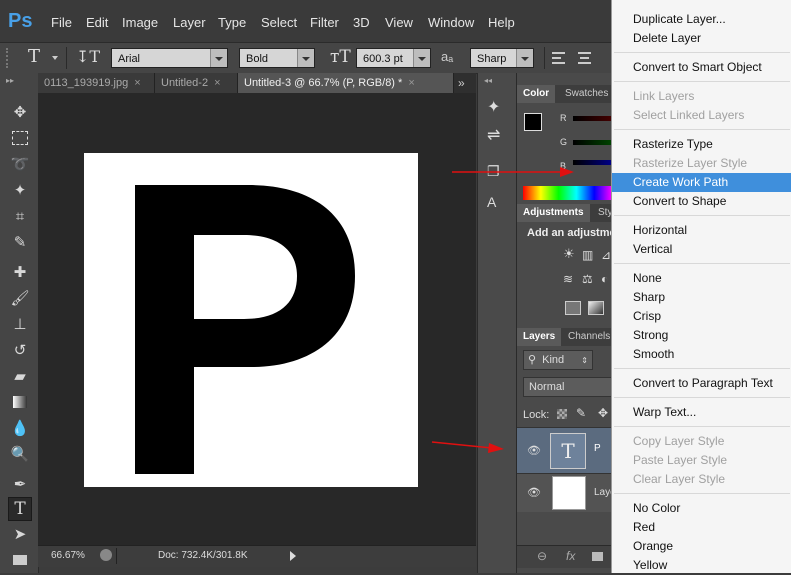  What do you see at coordinates (597, 556) in the screenshot?
I see `add-mask-icon` at bounding box center [597, 556].